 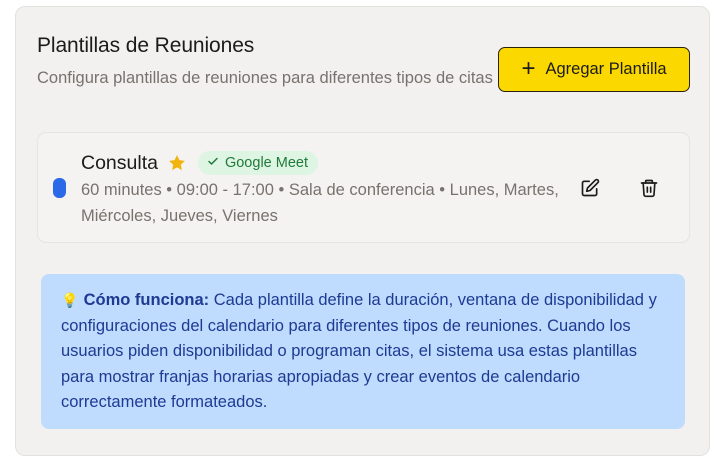 I want to click on add-template-button: + Agregar Plantilla, so click(x=594, y=69).